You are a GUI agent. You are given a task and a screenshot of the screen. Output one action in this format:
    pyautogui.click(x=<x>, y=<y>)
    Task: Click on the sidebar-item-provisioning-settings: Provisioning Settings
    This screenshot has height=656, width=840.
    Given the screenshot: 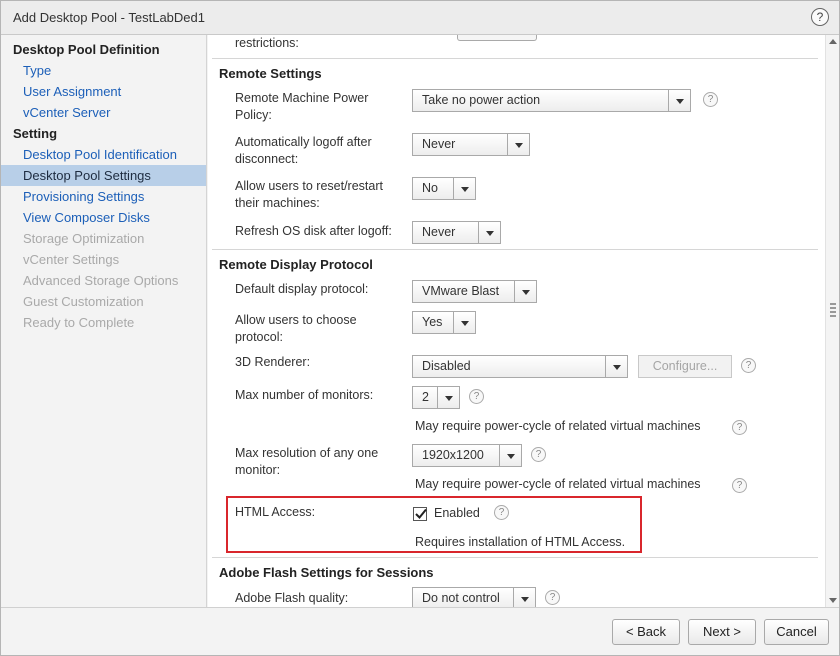 What is the action you would take?
    pyautogui.click(x=103, y=196)
    